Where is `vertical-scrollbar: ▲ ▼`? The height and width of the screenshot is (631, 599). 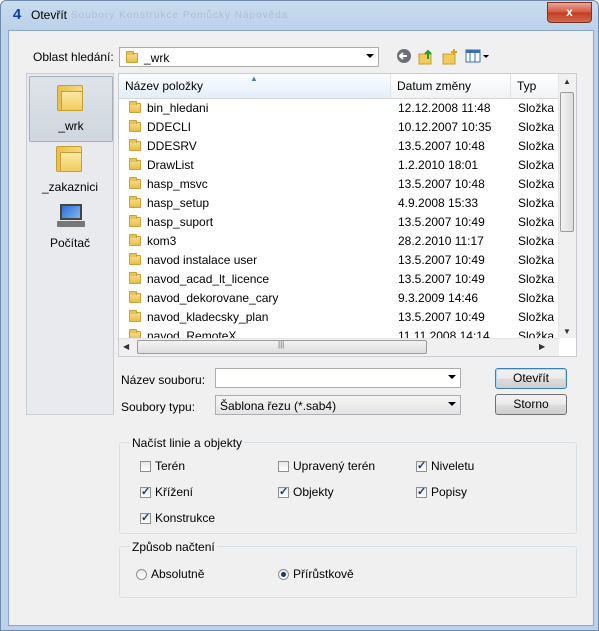 vertical-scrollbar: ▲ ▼ is located at coordinates (567, 206).